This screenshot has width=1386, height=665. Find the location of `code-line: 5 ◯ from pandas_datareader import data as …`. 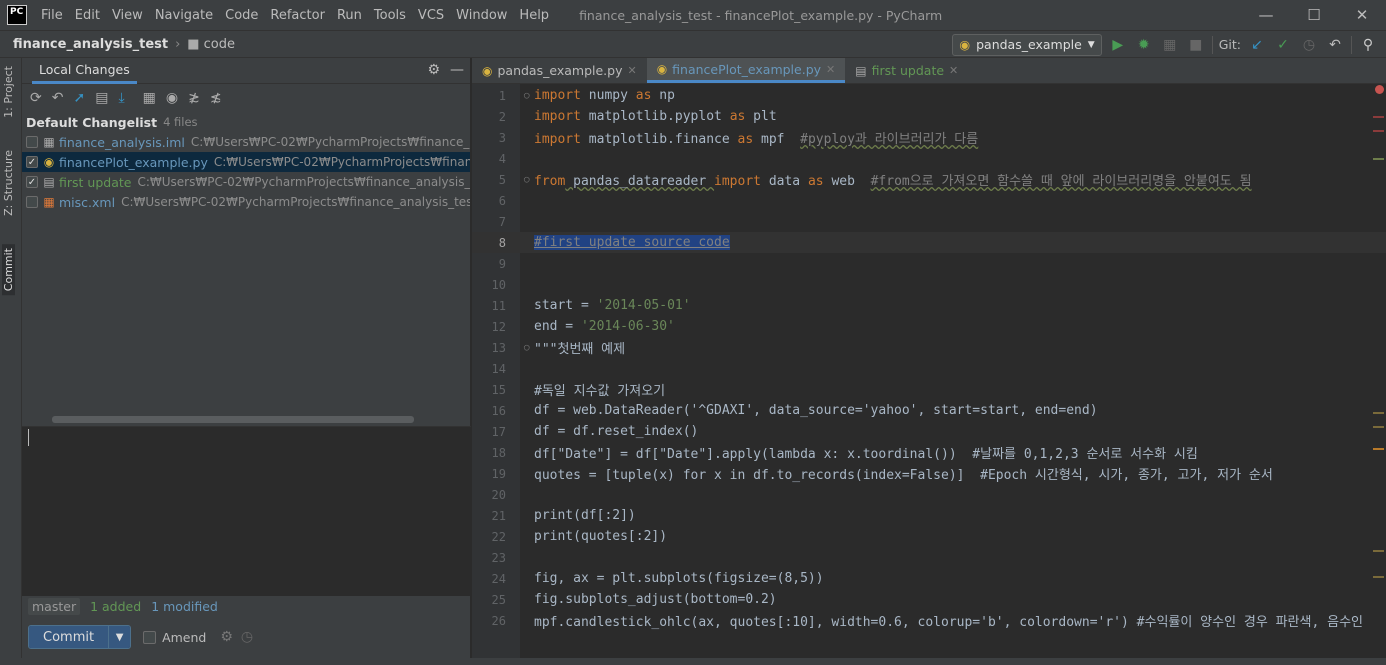

code-line: 5 ◯ from pandas_datareader import data as … is located at coordinates (929, 179).